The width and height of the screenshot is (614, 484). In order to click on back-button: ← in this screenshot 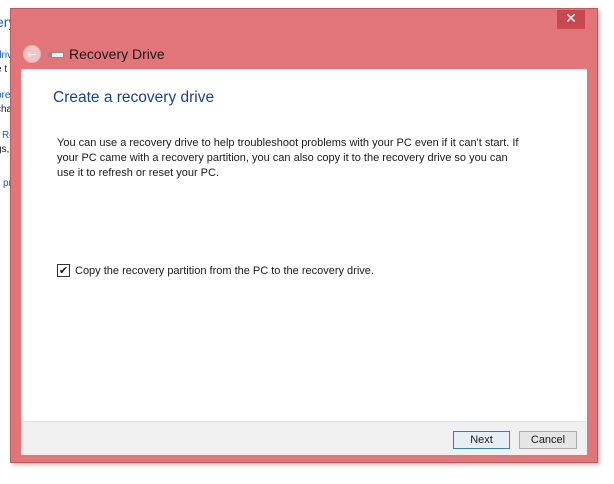, I will do `click(32, 54)`.